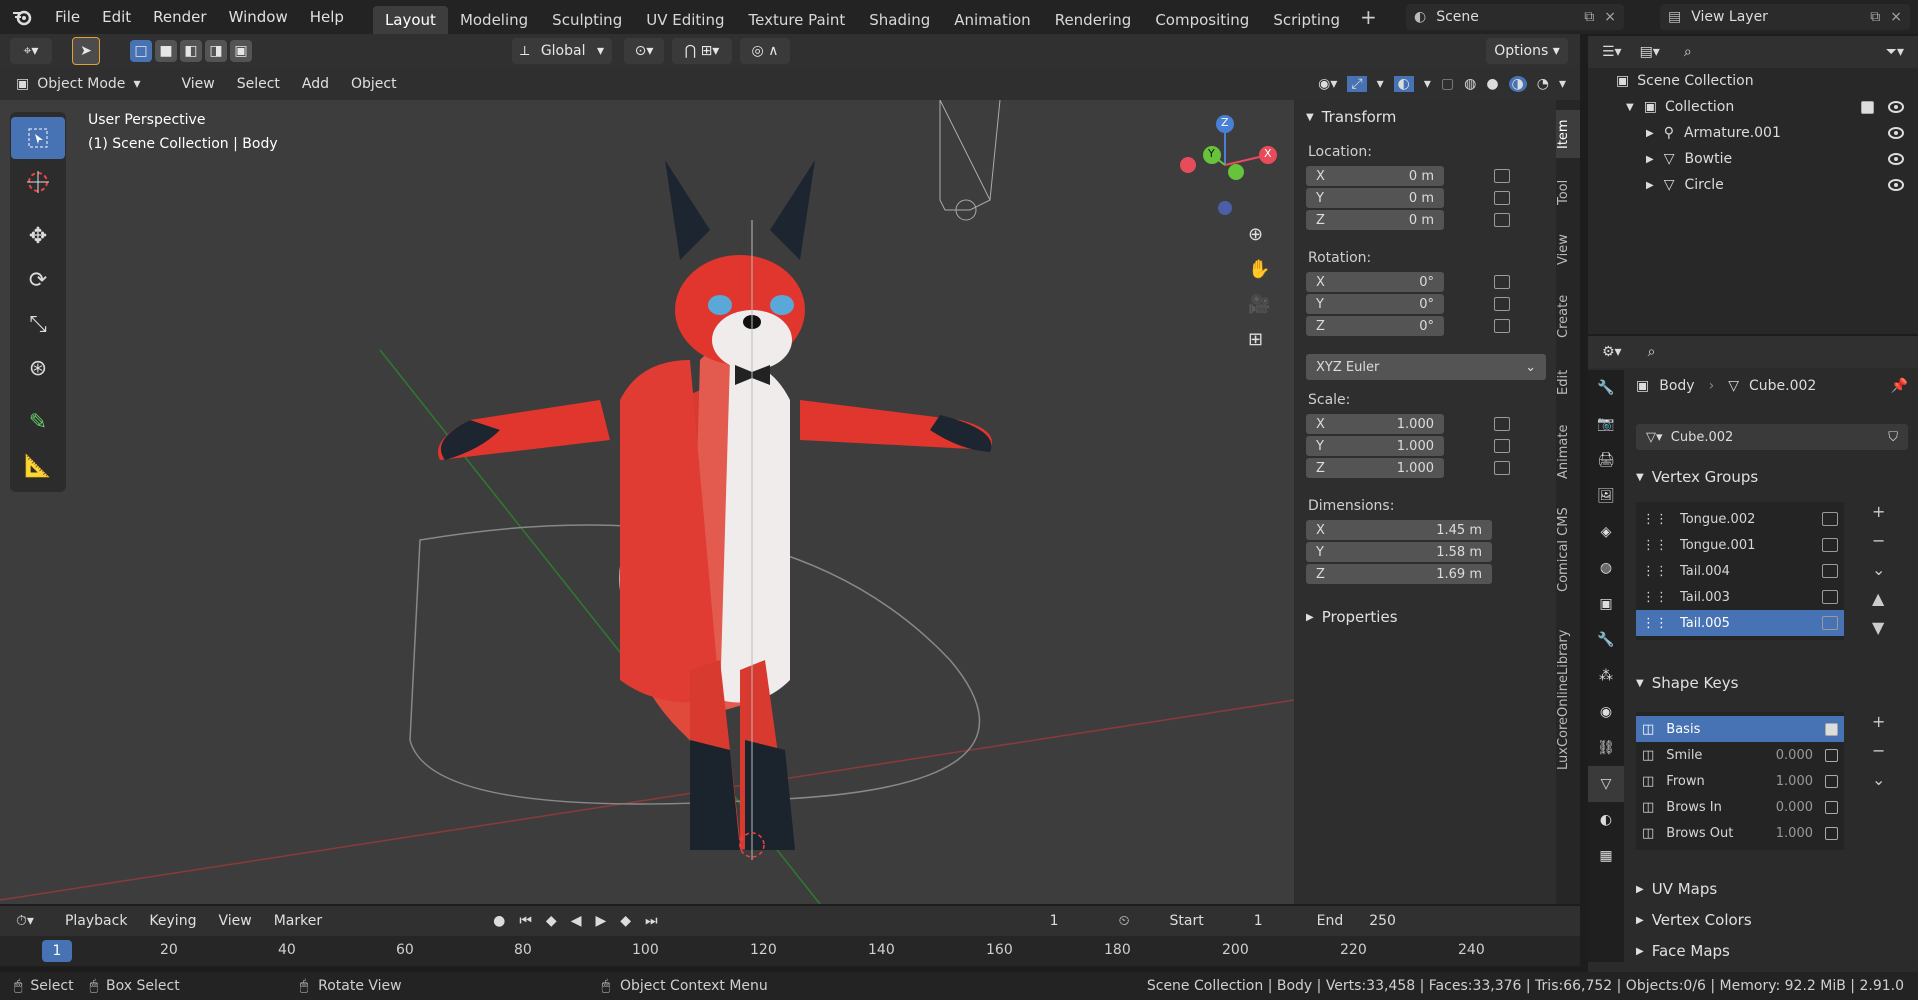 The width and height of the screenshot is (1918, 1000). I want to click on prev-keyframe-icon: ◆, so click(551, 921).